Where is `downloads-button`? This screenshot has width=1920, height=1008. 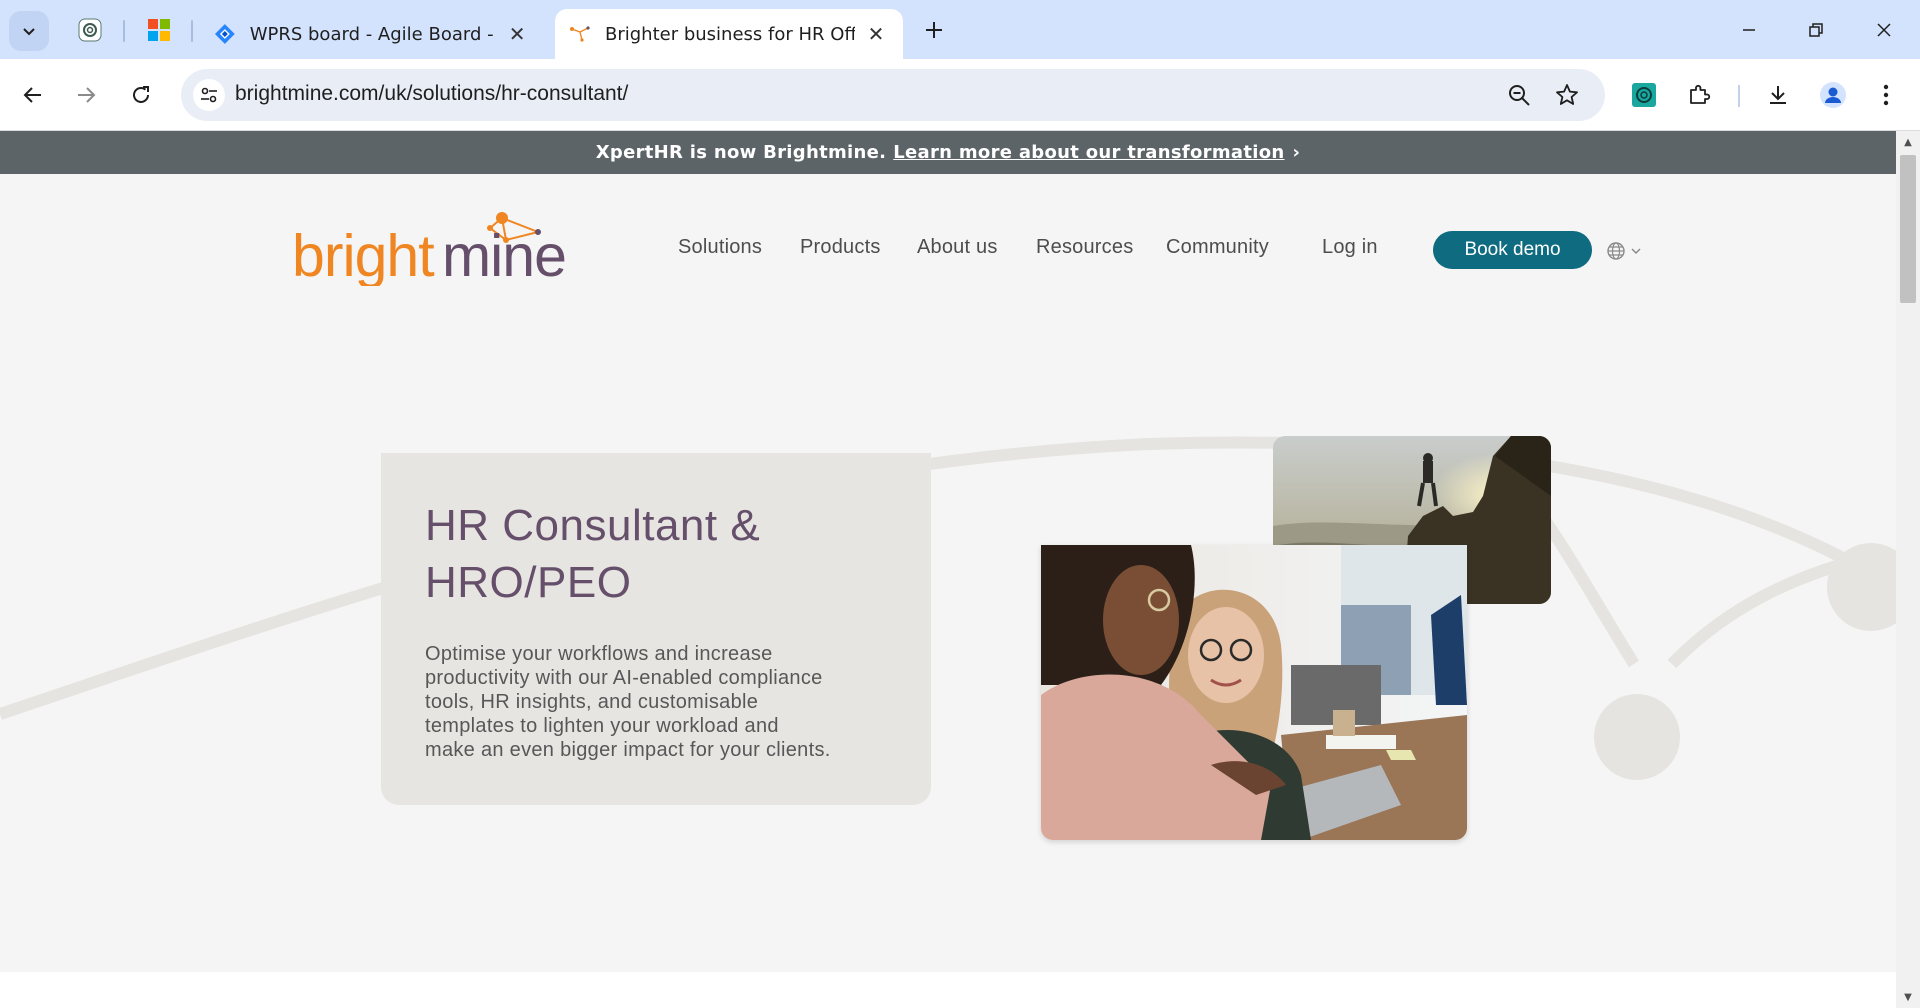
downloads-button is located at coordinates (1778, 95).